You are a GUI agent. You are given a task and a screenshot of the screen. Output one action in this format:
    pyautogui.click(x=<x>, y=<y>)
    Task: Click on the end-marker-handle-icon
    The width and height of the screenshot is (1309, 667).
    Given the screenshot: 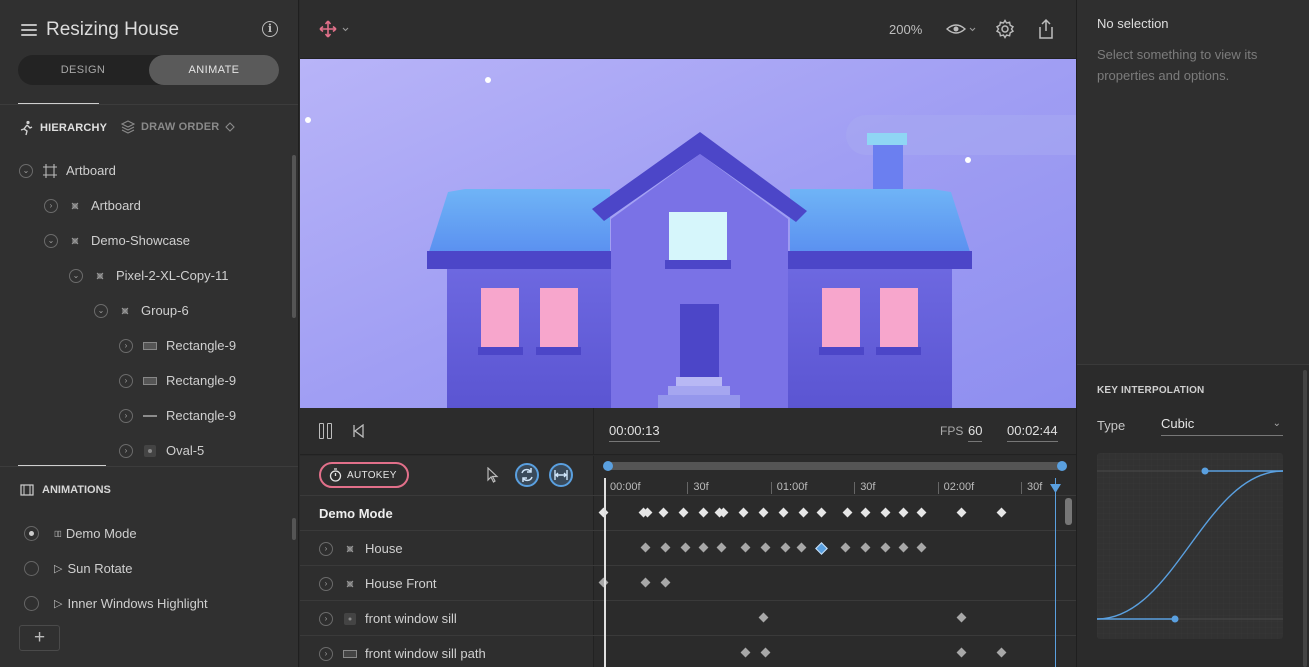 What is the action you would take?
    pyautogui.click(x=1055, y=488)
    